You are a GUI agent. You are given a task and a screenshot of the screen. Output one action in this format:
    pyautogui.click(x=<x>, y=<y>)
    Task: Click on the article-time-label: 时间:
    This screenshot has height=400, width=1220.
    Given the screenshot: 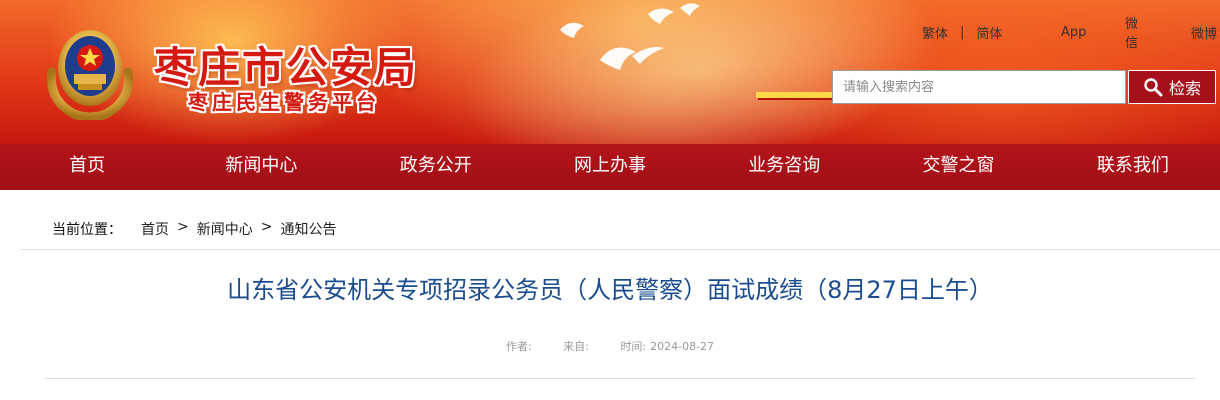 What is the action you would take?
    pyautogui.click(x=633, y=346)
    